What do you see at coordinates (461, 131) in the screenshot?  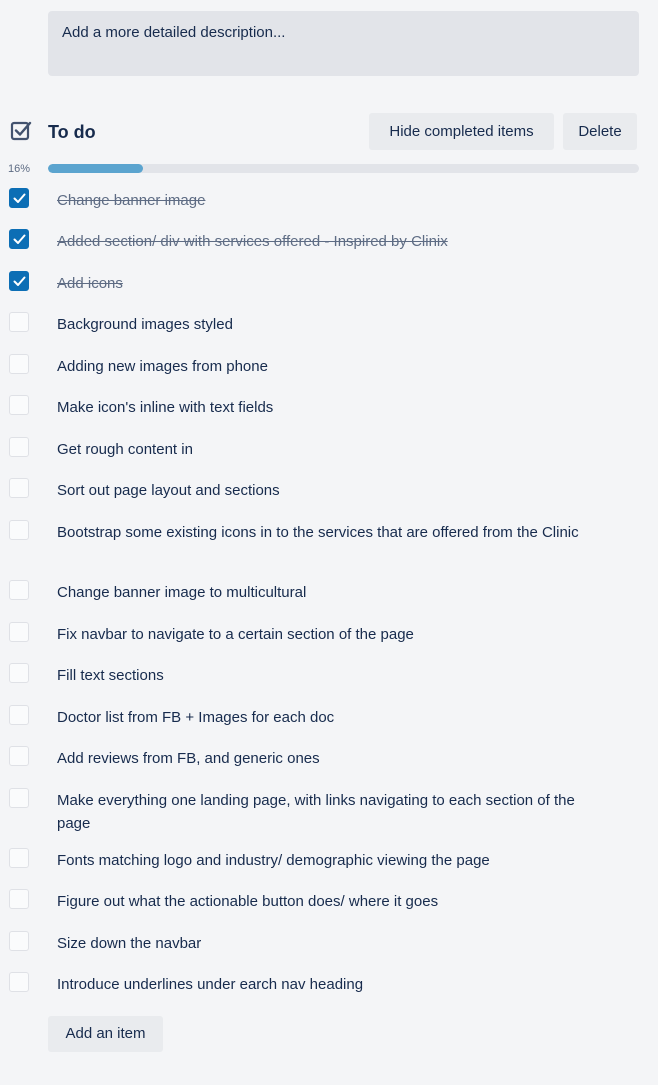 I see `hide-completed-button: Hide completed items` at bounding box center [461, 131].